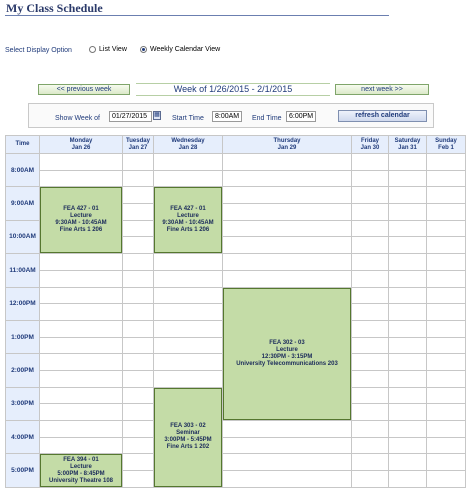  I want to click on previous-week-button: << previous week, so click(84, 89).